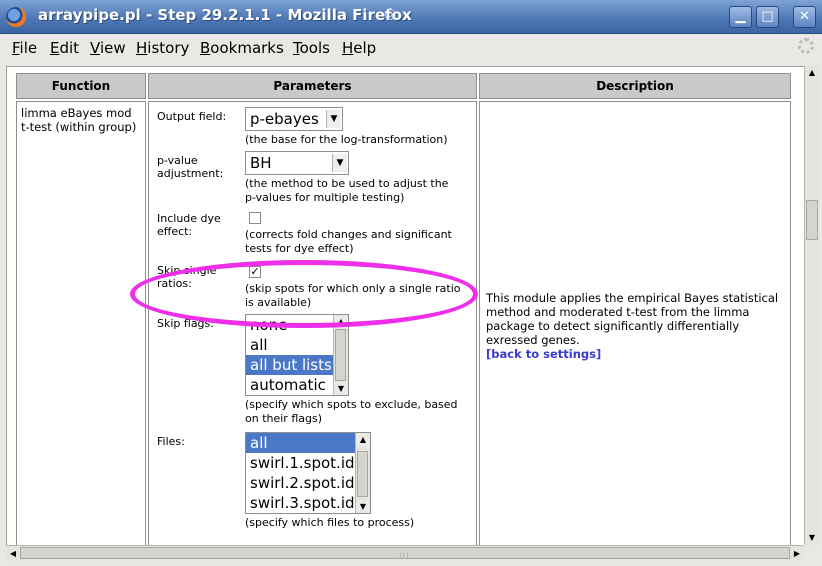  I want to click on menu-bookmarks: Bookmarks, so click(242, 48).